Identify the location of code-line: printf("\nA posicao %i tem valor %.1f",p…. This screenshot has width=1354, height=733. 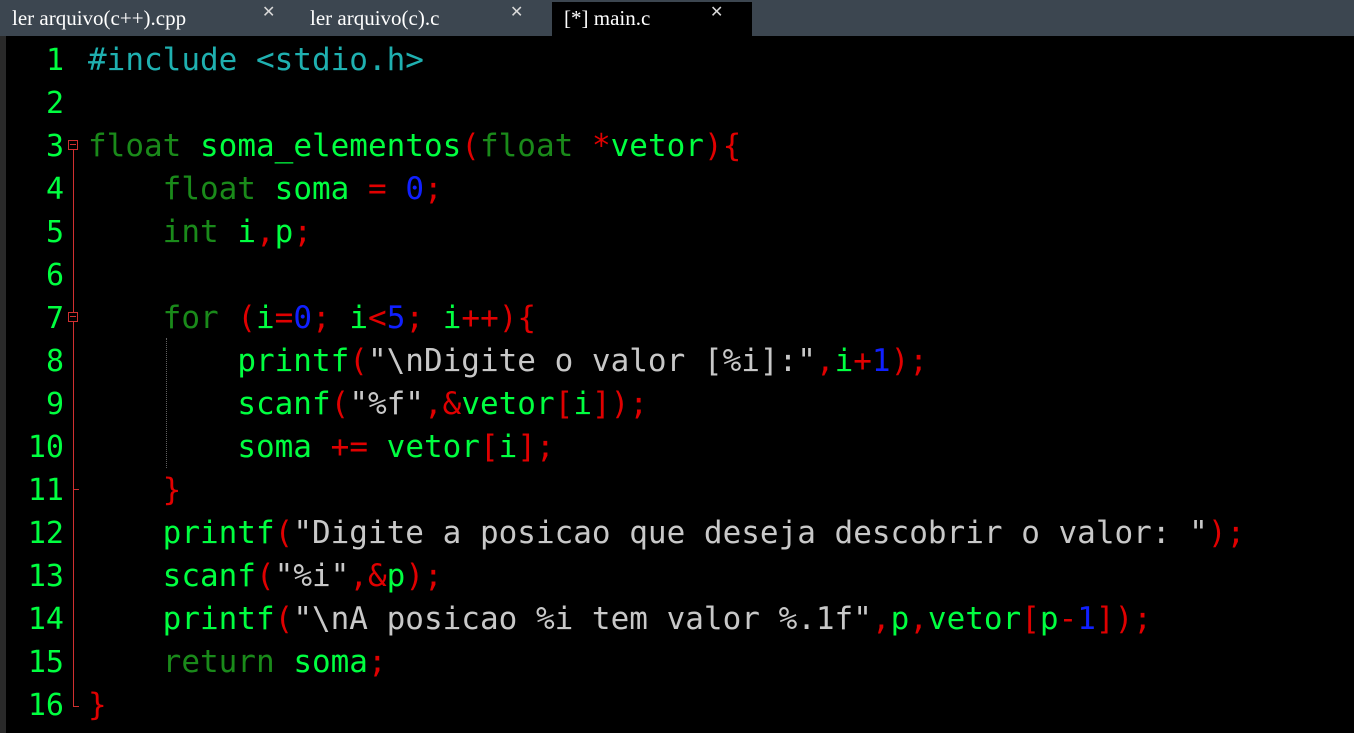
(620, 619).